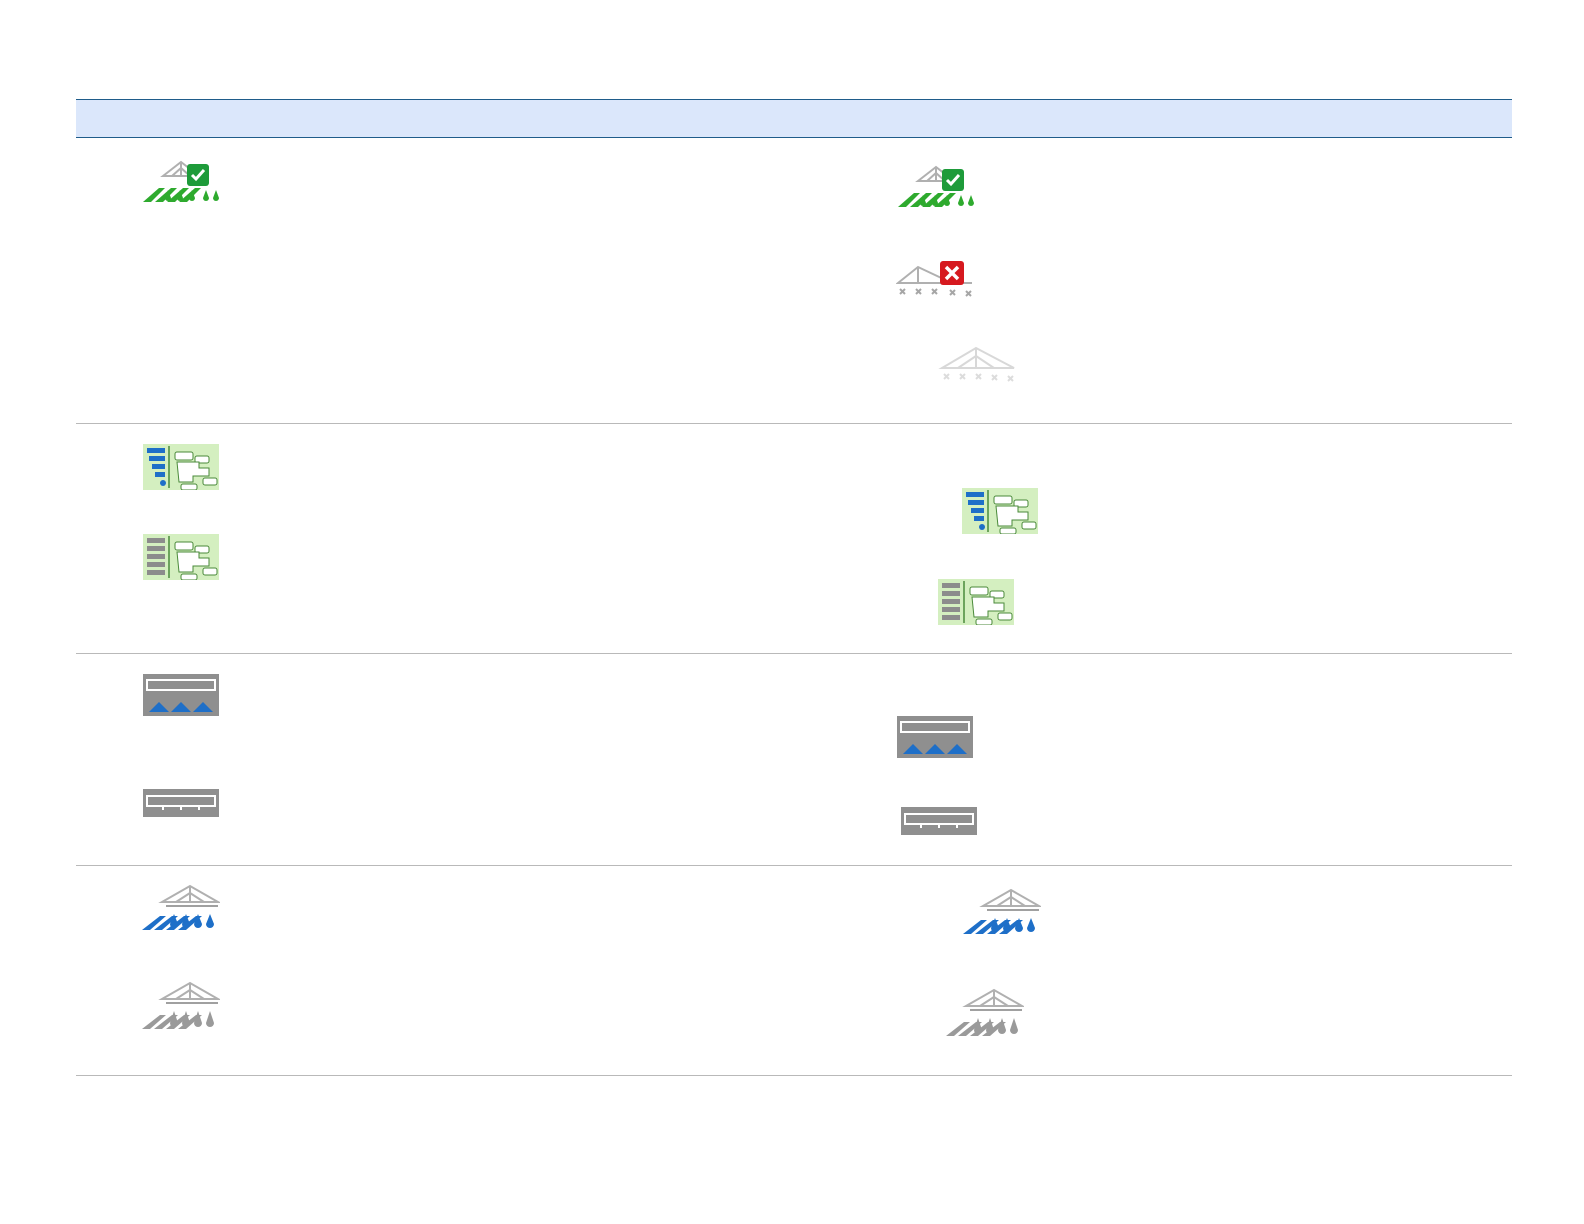  Describe the element at coordinates (936, 277) in the screenshot. I see `boom-off-x-icon` at that location.